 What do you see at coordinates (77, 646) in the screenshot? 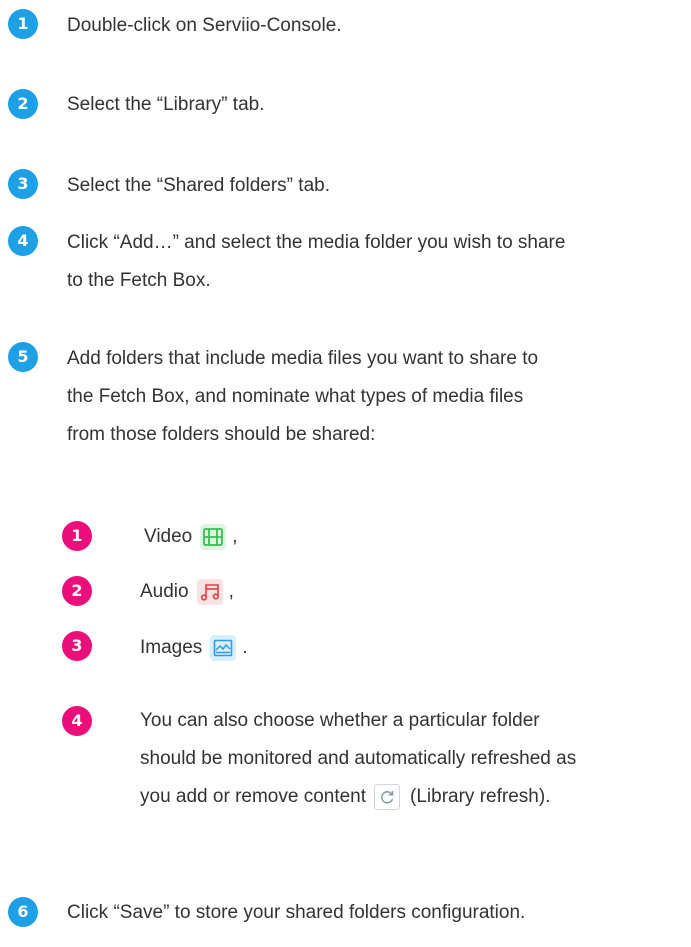
I see `substep-3-badge: 3` at bounding box center [77, 646].